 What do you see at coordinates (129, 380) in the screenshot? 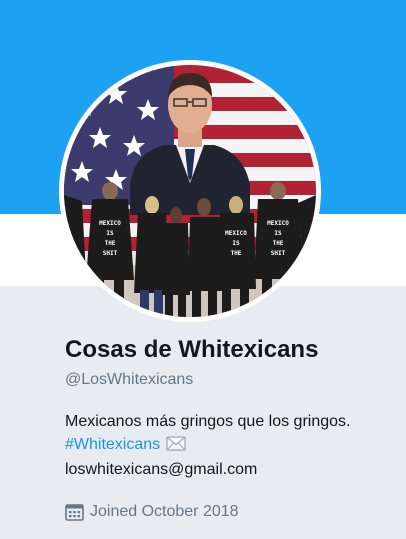
I see `profile-handle: @LosWhitexicans` at bounding box center [129, 380].